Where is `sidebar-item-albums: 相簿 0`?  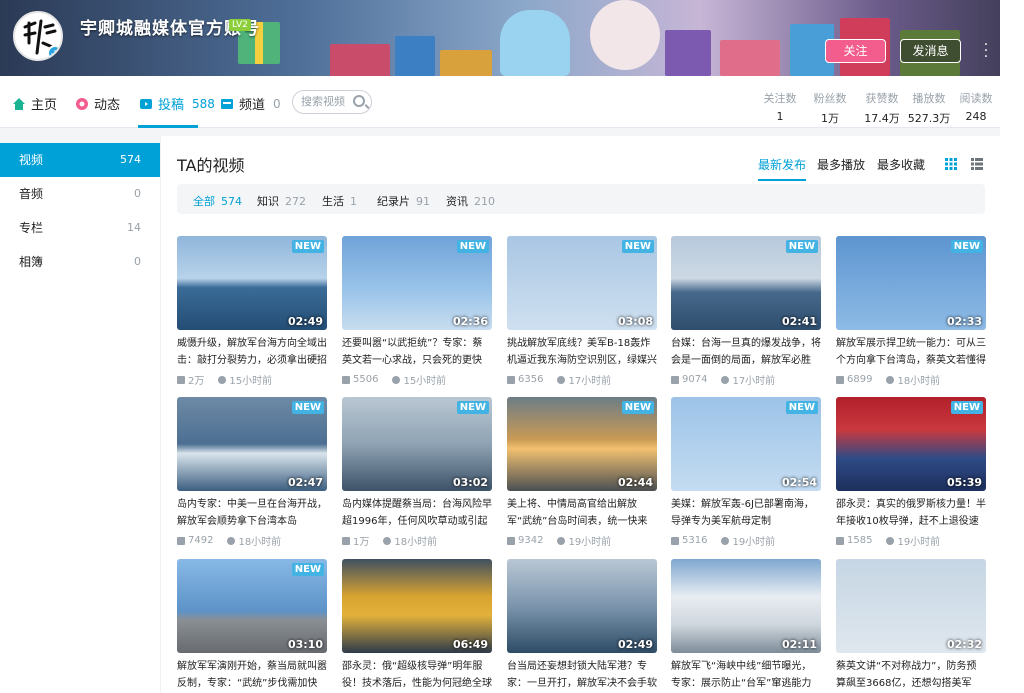
sidebar-item-albums: 相簿 0 is located at coordinates (80, 262).